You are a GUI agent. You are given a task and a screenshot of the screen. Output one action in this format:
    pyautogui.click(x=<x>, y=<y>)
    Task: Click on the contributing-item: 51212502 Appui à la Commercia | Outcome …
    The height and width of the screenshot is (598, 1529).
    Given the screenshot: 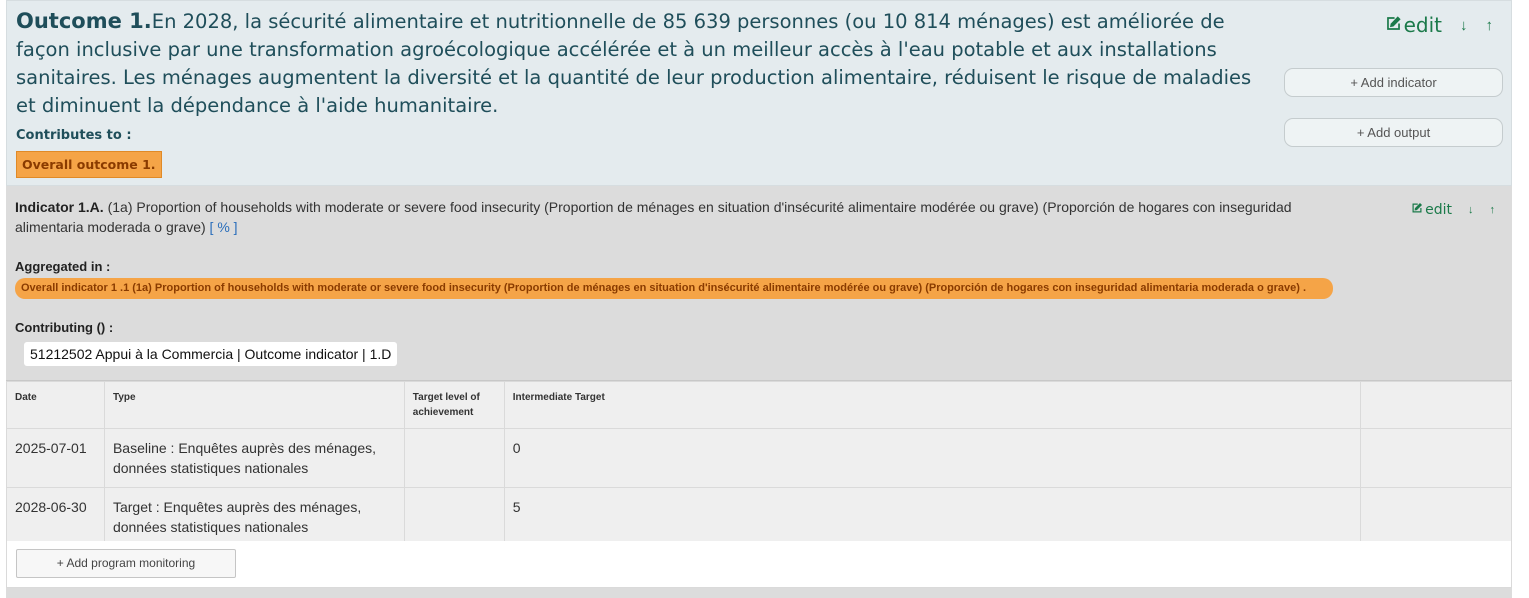 What is the action you would take?
    pyautogui.click(x=211, y=354)
    